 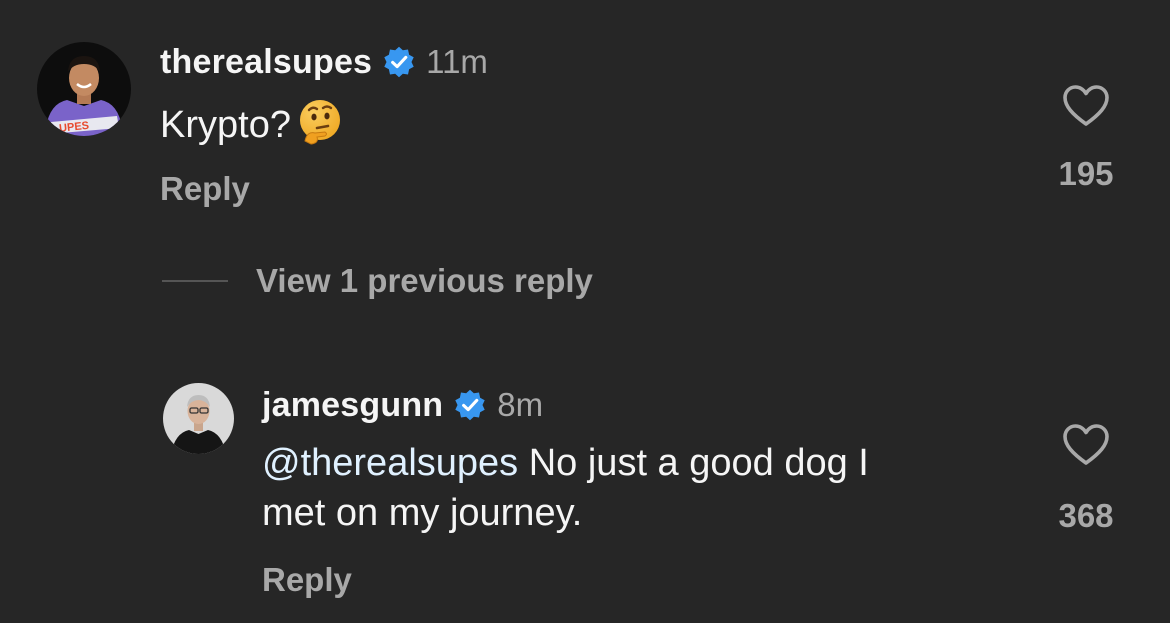 What do you see at coordinates (198, 418) in the screenshot?
I see `avatar` at bounding box center [198, 418].